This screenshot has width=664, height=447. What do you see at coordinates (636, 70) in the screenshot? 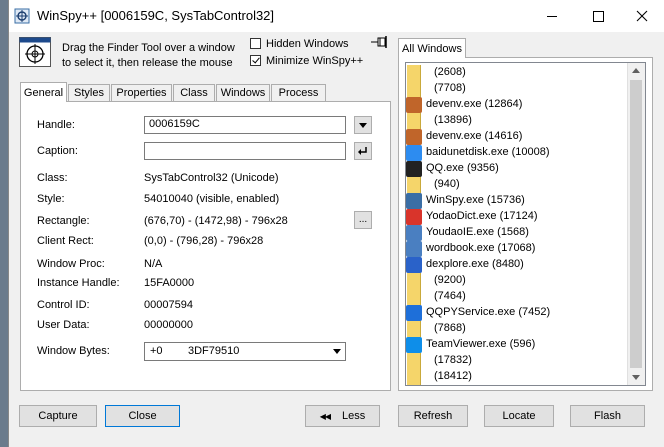
I see `scroll-up-icon` at bounding box center [636, 70].